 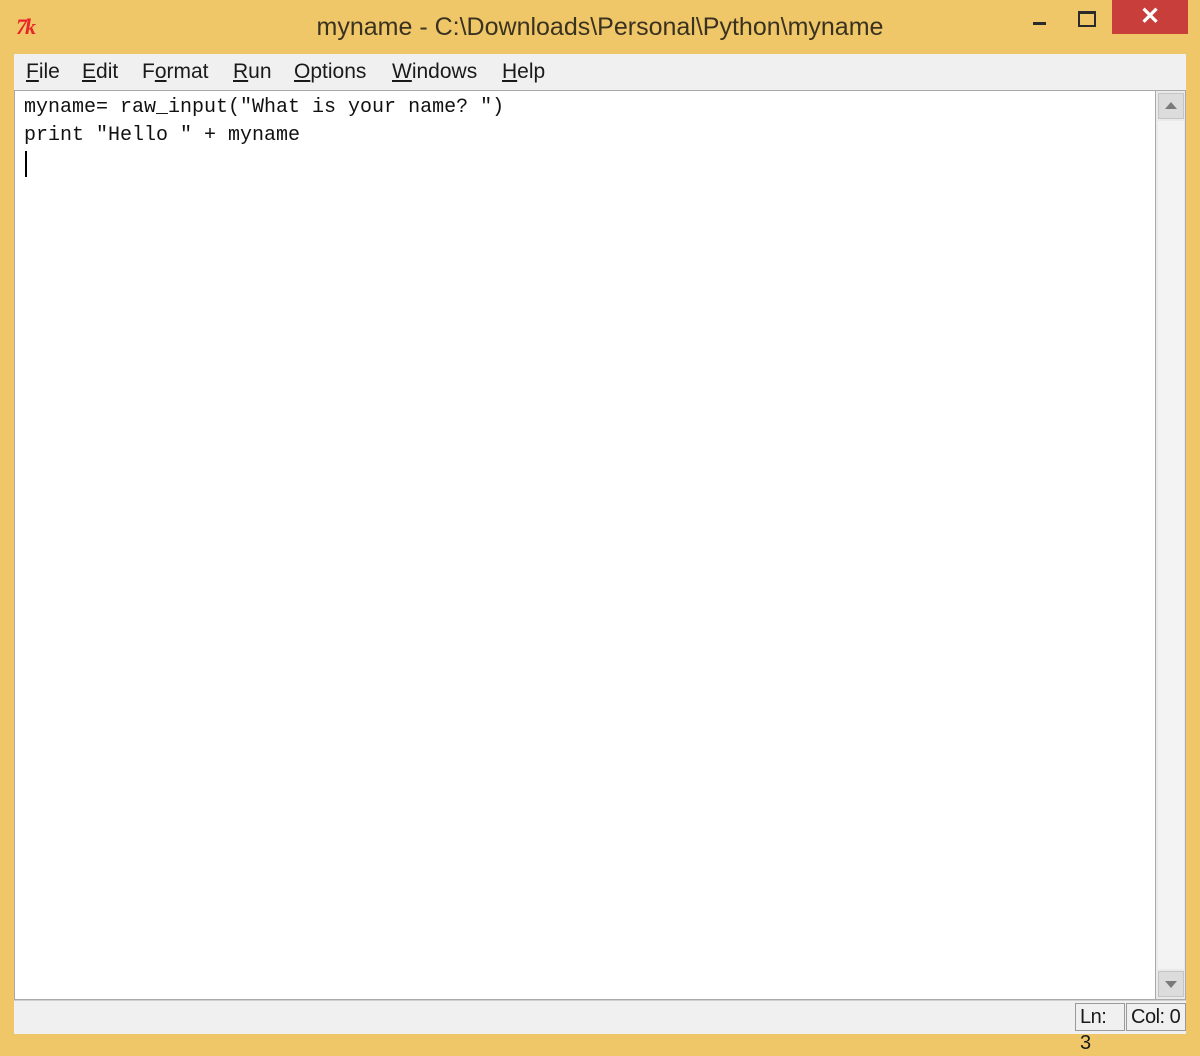 I want to click on menu-edit: Edit, so click(x=100, y=72).